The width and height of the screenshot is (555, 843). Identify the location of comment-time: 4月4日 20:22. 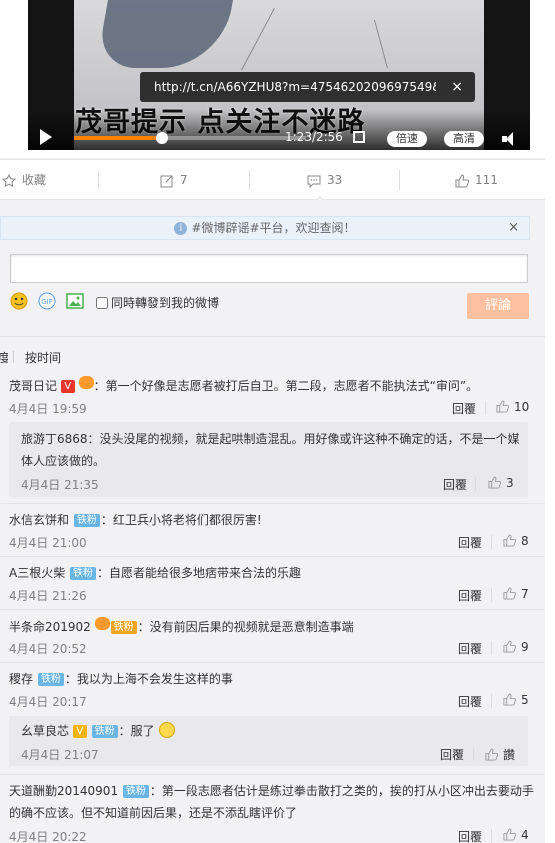
(48, 836).